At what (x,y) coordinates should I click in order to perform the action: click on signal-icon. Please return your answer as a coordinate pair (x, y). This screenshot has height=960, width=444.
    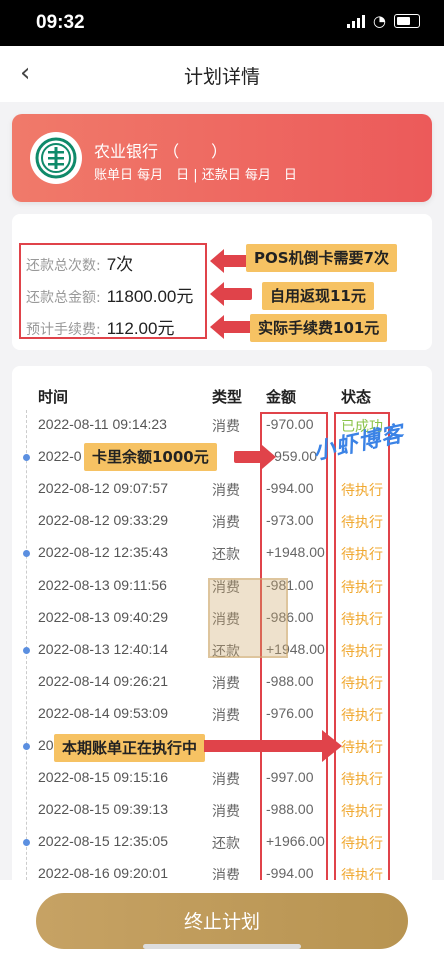
    Looking at the image, I should click on (355, 21).